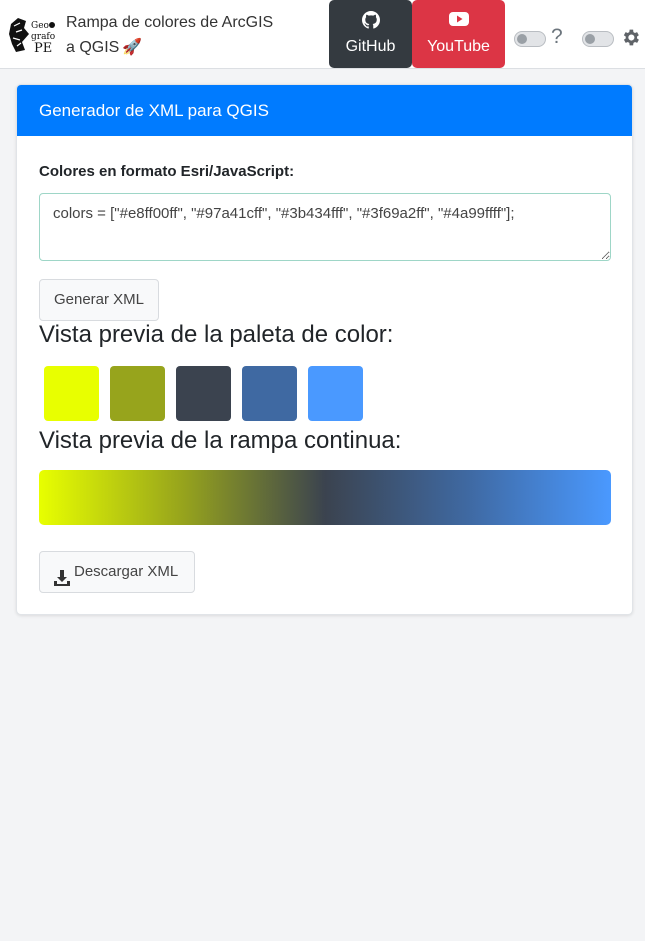 The image size is (645, 941). I want to click on color-ramp-preview, so click(325, 497).